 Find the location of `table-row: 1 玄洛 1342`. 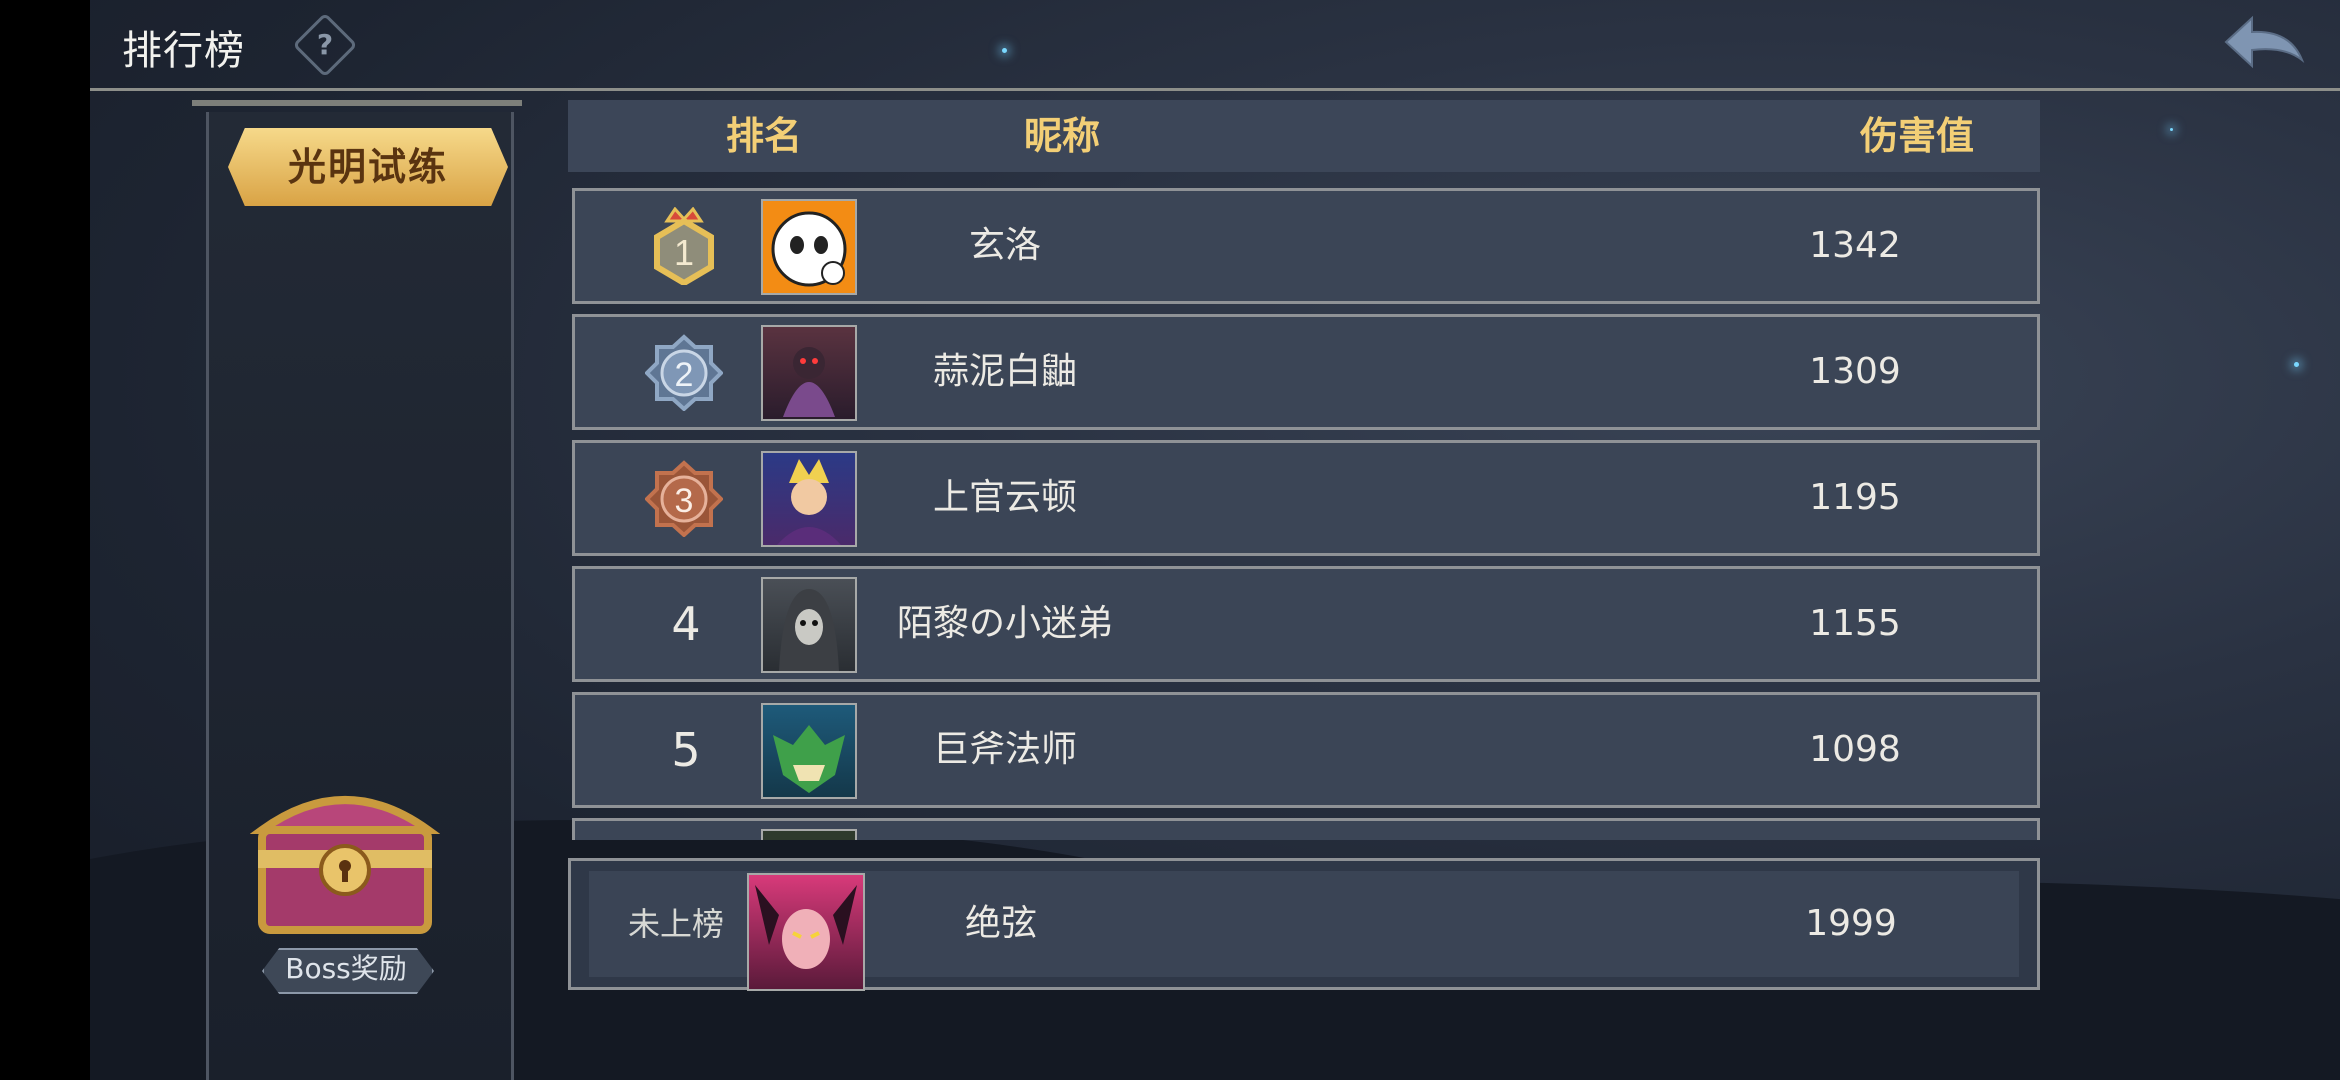

table-row: 1 玄洛 1342 is located at coordinates (1306, 246).